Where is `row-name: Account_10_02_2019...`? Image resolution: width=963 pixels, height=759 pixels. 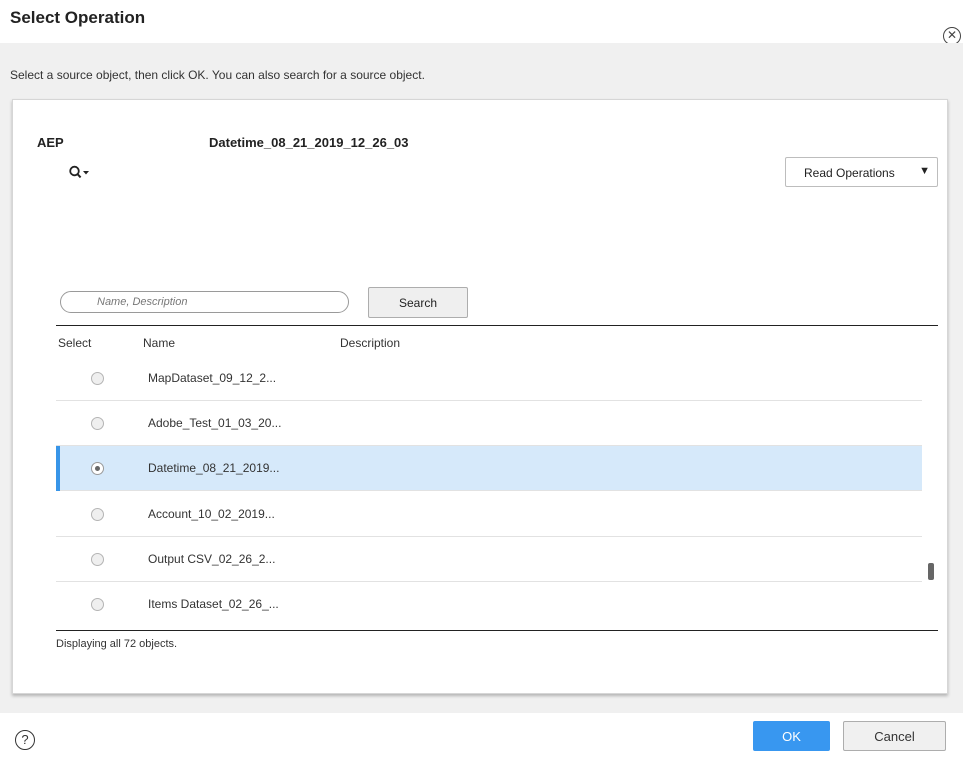
row-name: Account_10_02_2019... is located at coordinates (211, 514).